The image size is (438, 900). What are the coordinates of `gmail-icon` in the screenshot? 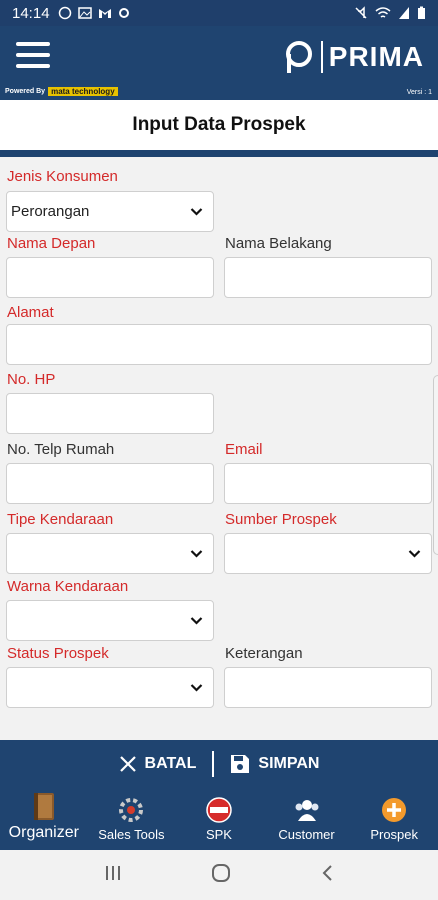 It's located at (104, 13).